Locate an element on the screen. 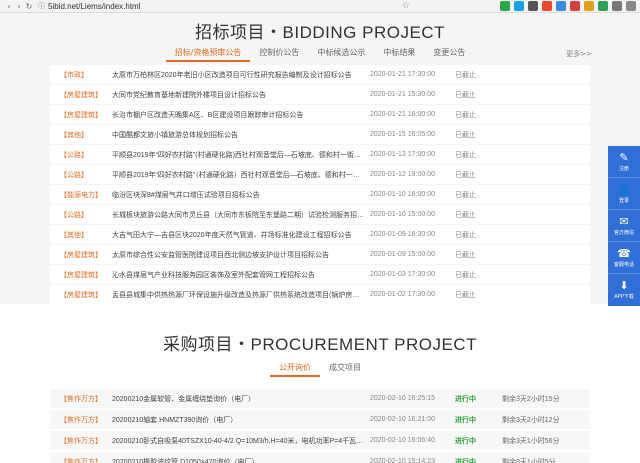  back-arrow-icon: ‹ is located at coordinates (9, 6).